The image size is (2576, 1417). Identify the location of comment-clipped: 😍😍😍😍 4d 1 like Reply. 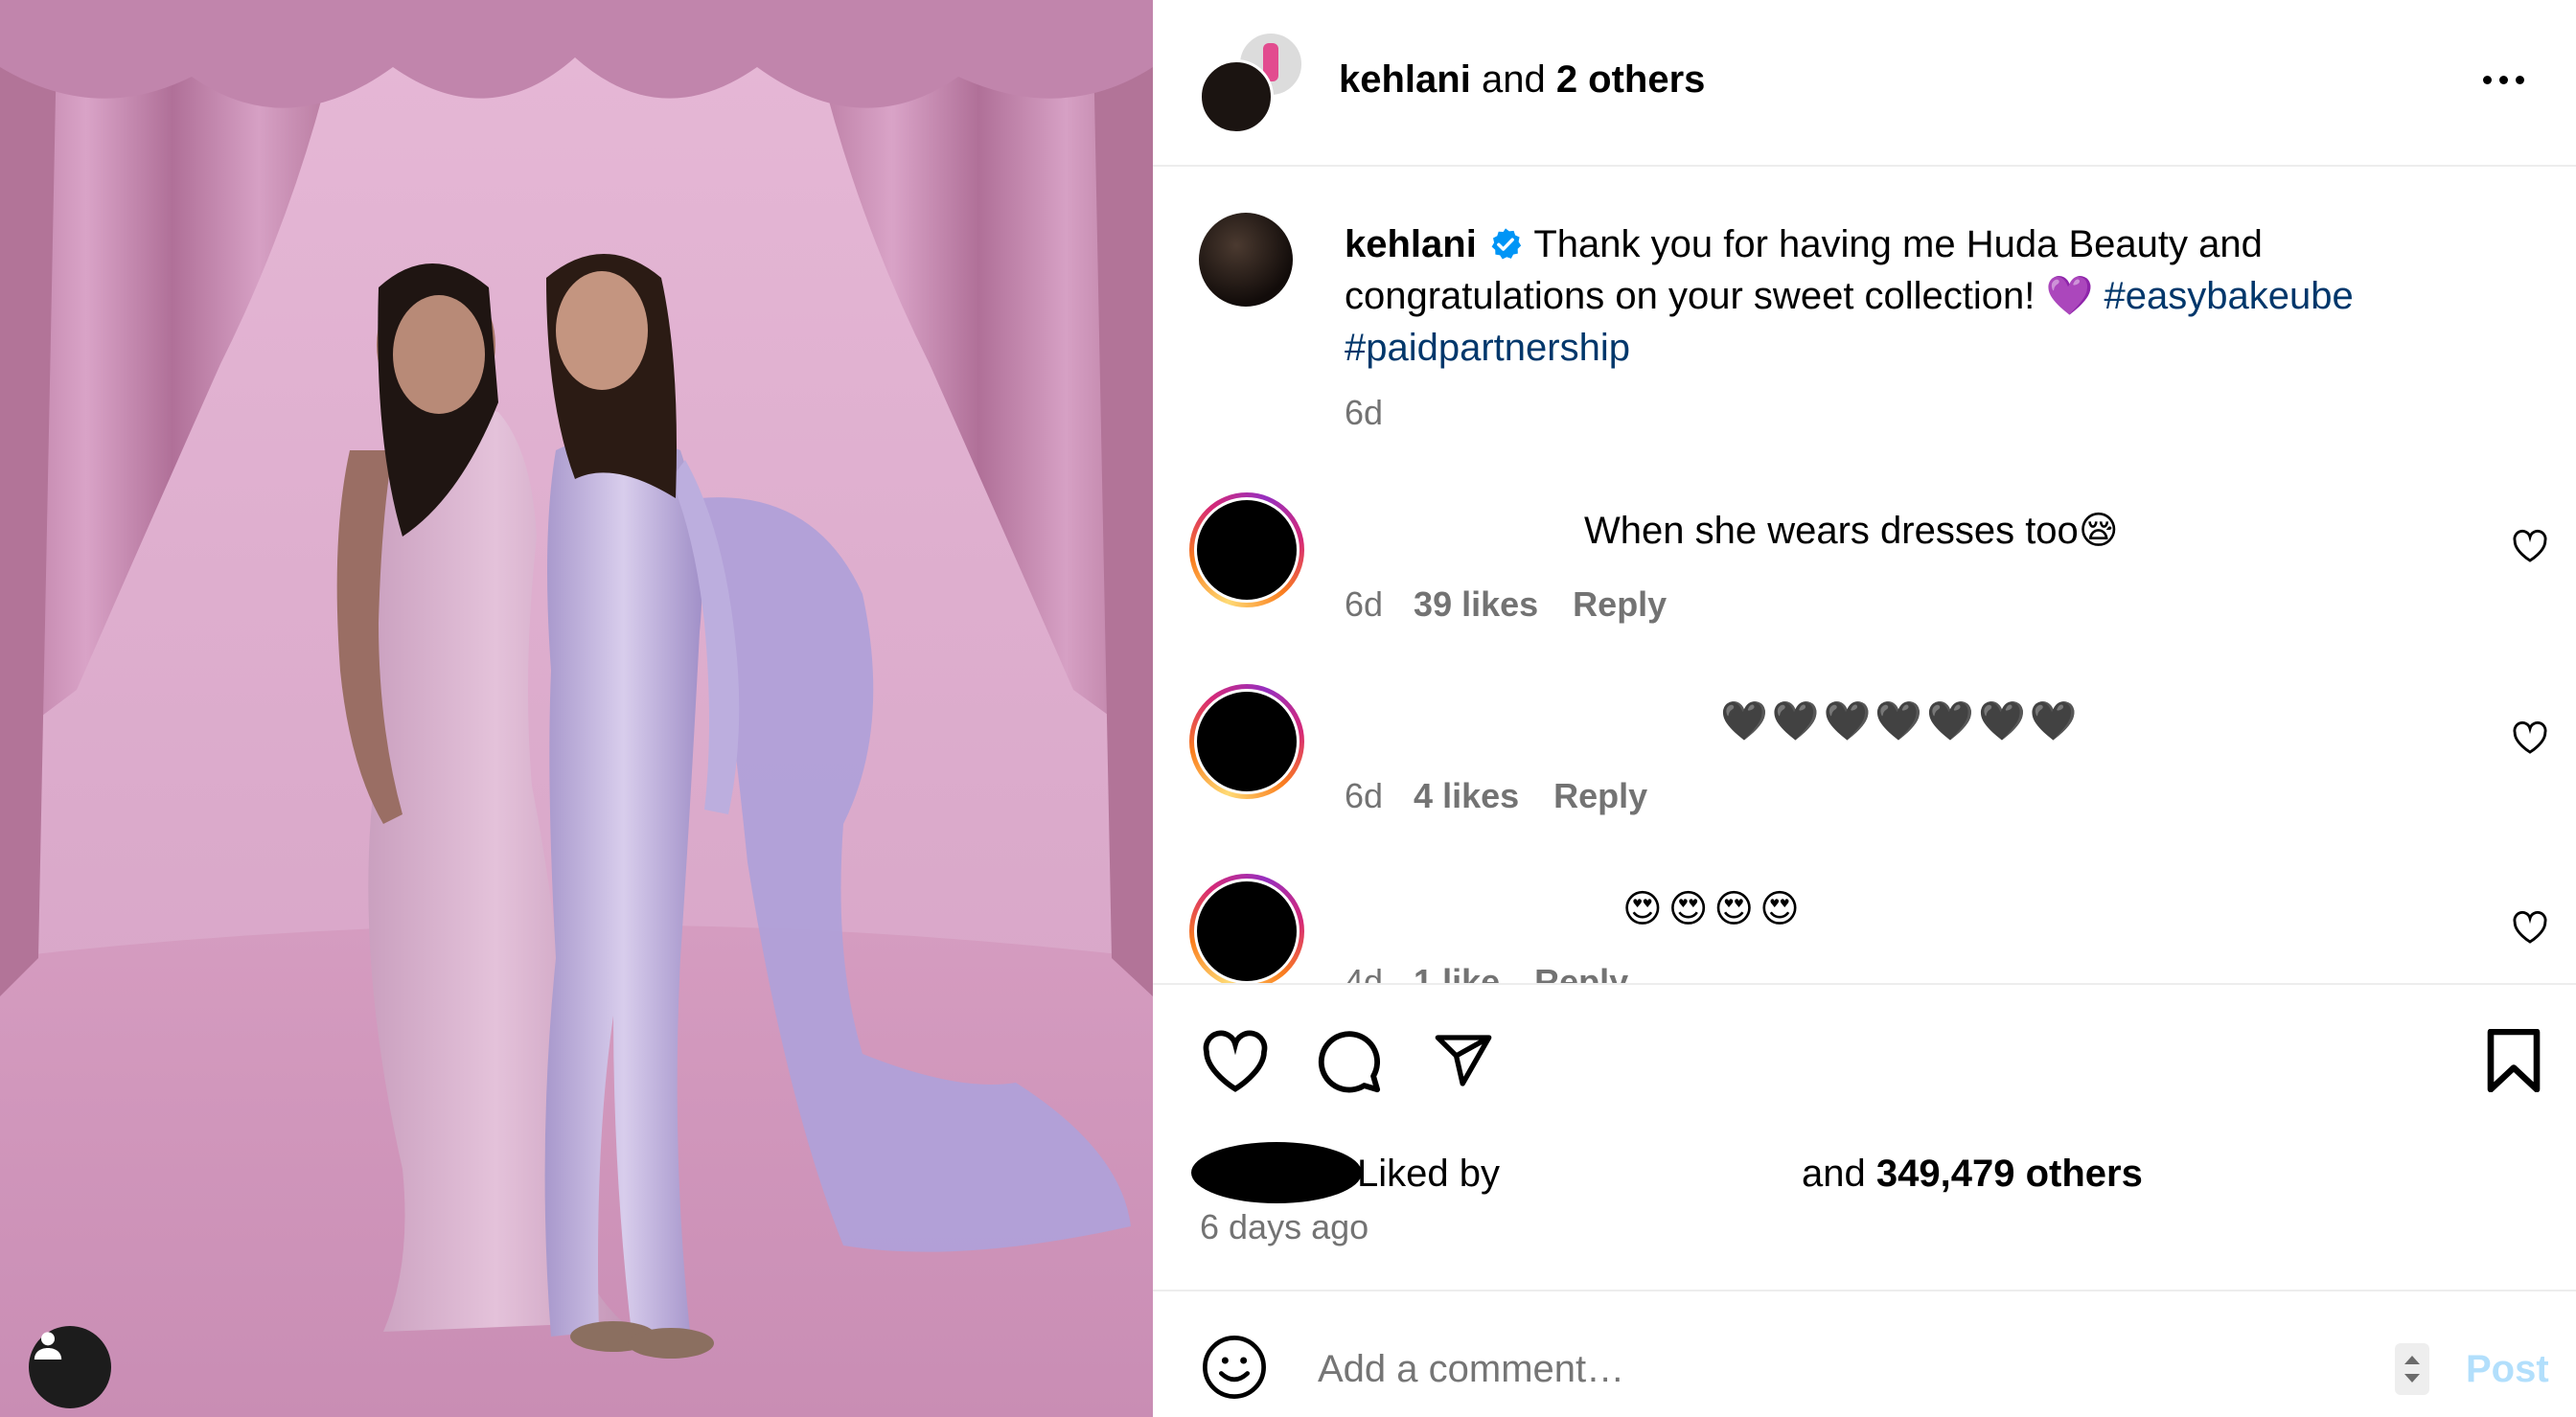
(1864, 913).